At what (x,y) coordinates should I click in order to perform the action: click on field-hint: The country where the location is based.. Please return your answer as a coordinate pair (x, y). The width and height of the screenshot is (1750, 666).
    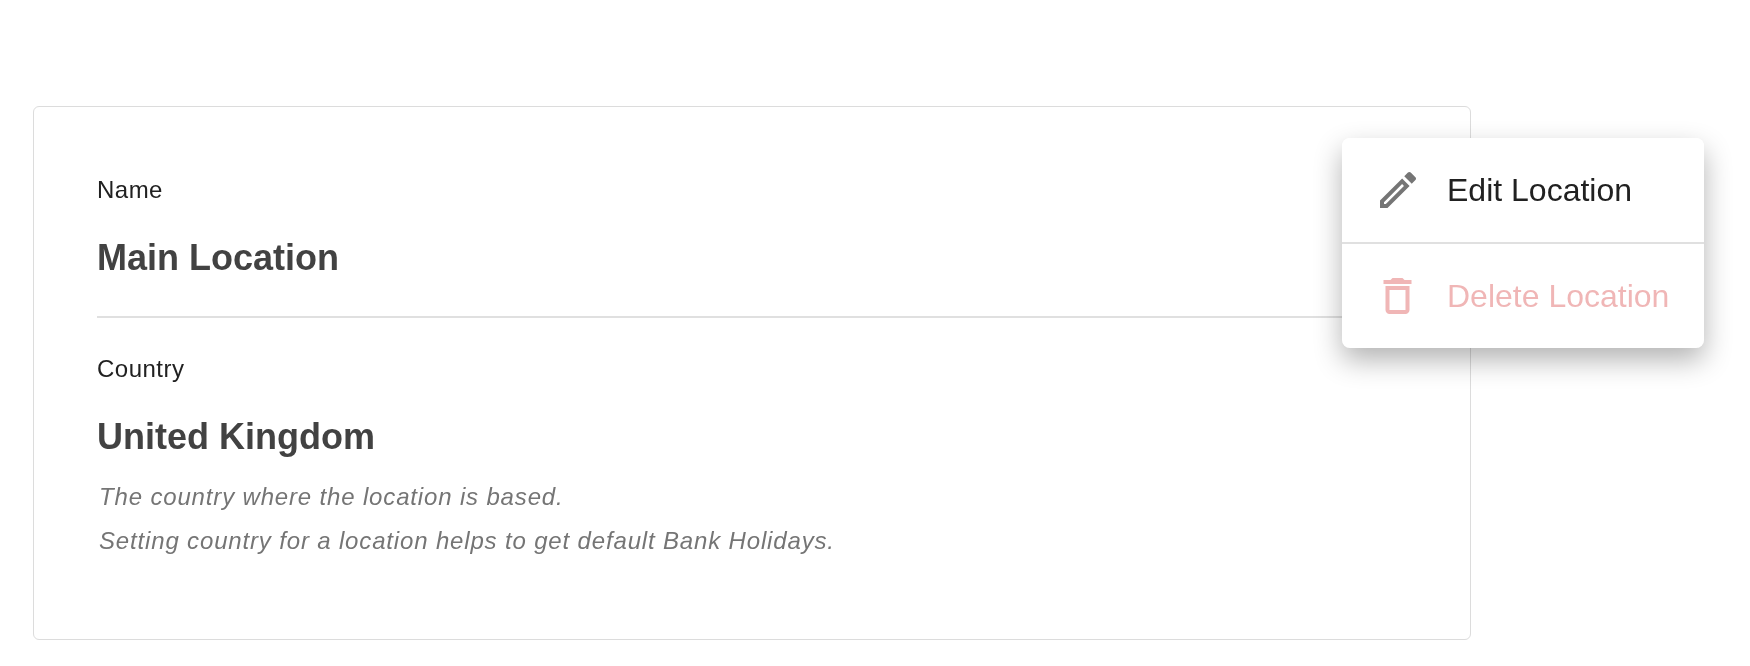
    Looking at the image, I should click on (331, 497).